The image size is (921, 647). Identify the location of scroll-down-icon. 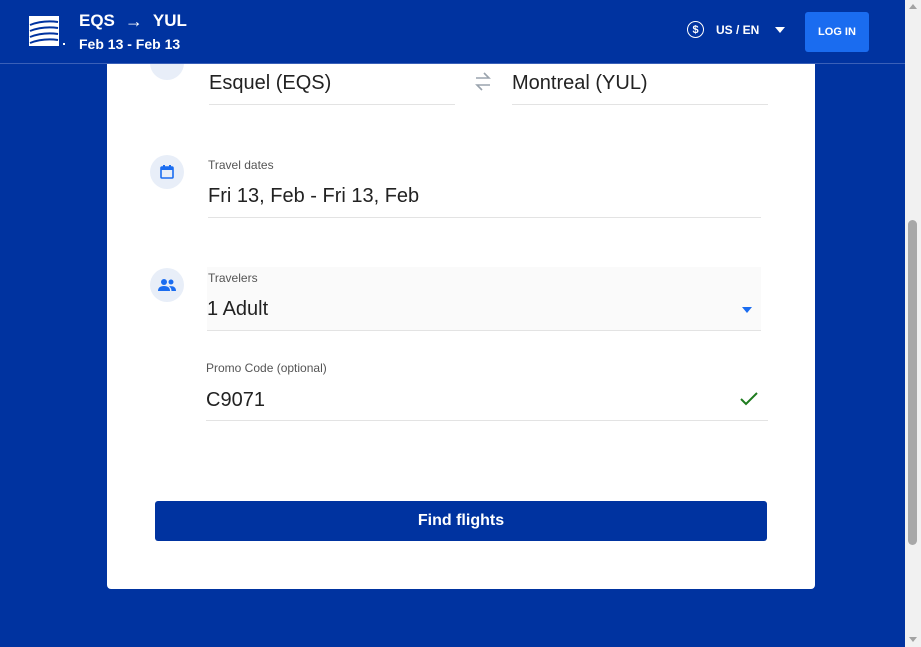
(913, 639).